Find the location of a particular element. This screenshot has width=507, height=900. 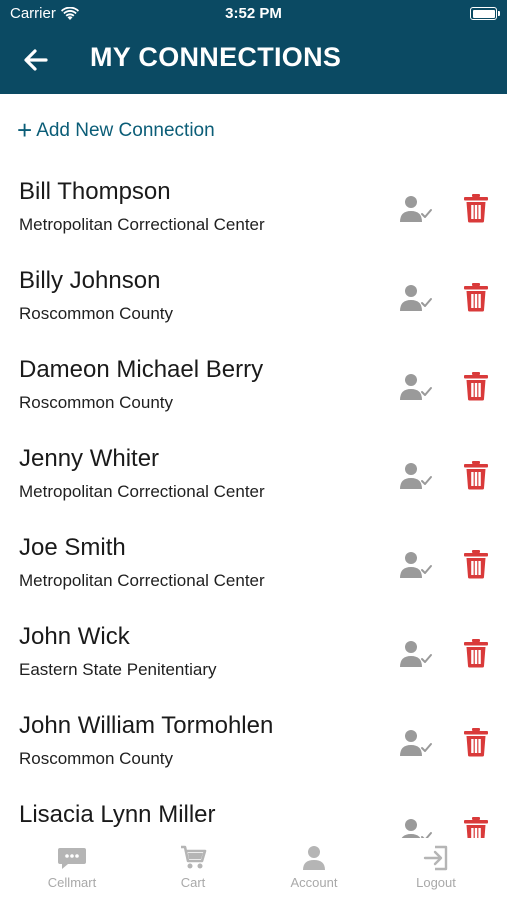

connection-row: Dameon Michael Berry Roscommon County is located at coordinates (253, 382).